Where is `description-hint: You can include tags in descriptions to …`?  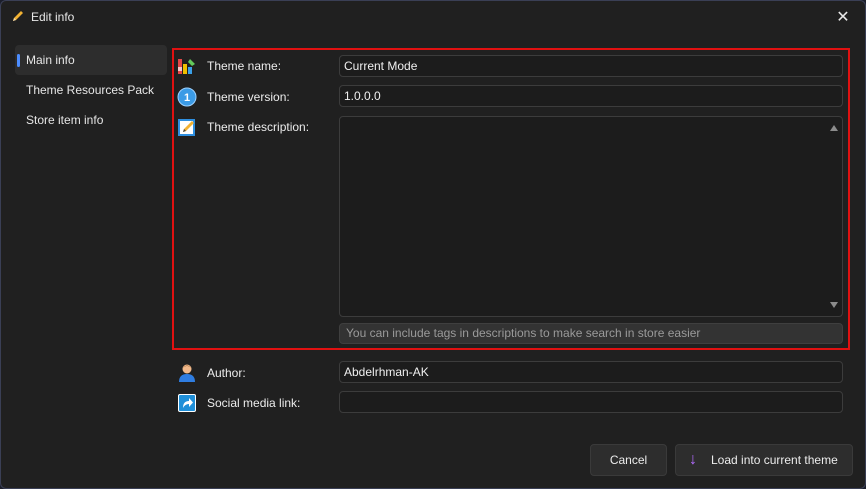
description-hint: You can include tags in descriptions to … is located at coordinates (591, 333).